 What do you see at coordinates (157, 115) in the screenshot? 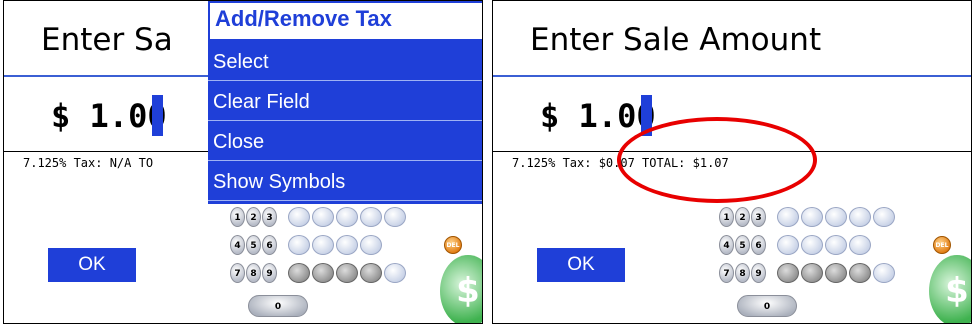
I see `text-cursor` at bounding box center [157, 115].